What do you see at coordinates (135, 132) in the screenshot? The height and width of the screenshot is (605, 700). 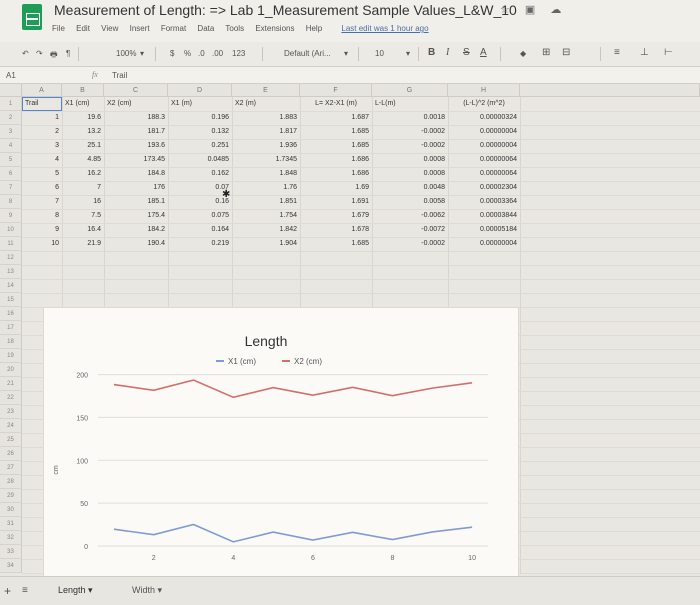 I see `data-cell: 181.7` at bounding box center [135, 132].